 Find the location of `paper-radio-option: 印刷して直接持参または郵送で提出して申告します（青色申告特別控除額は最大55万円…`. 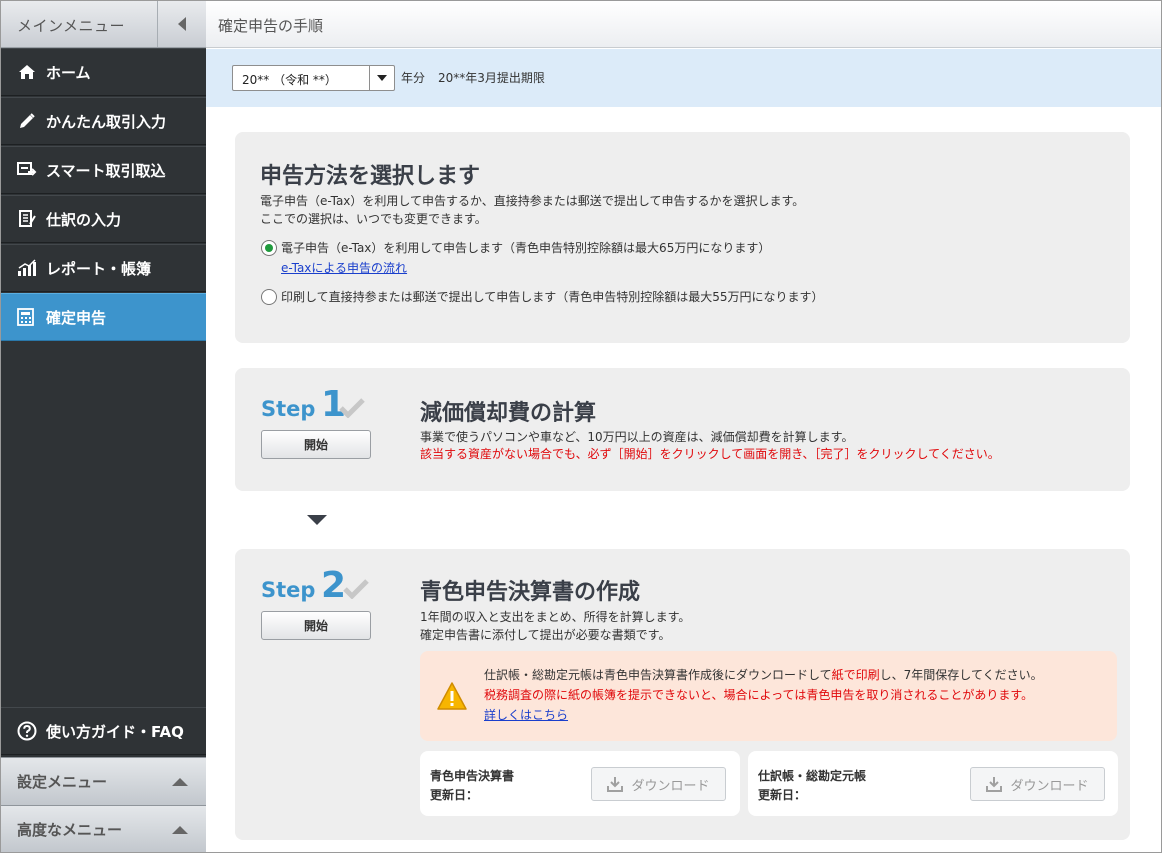

paper-radio-option: 印刷して直接持参または郵送で提出して申告します（青色申告特別控除額は最大55万円… is located at coordinates (542, 297).